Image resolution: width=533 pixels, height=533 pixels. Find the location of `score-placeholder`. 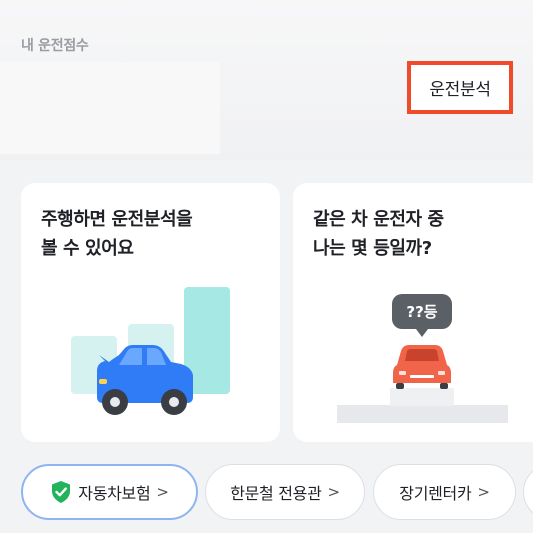

score-placeholder is located at coordinates (110, 108).